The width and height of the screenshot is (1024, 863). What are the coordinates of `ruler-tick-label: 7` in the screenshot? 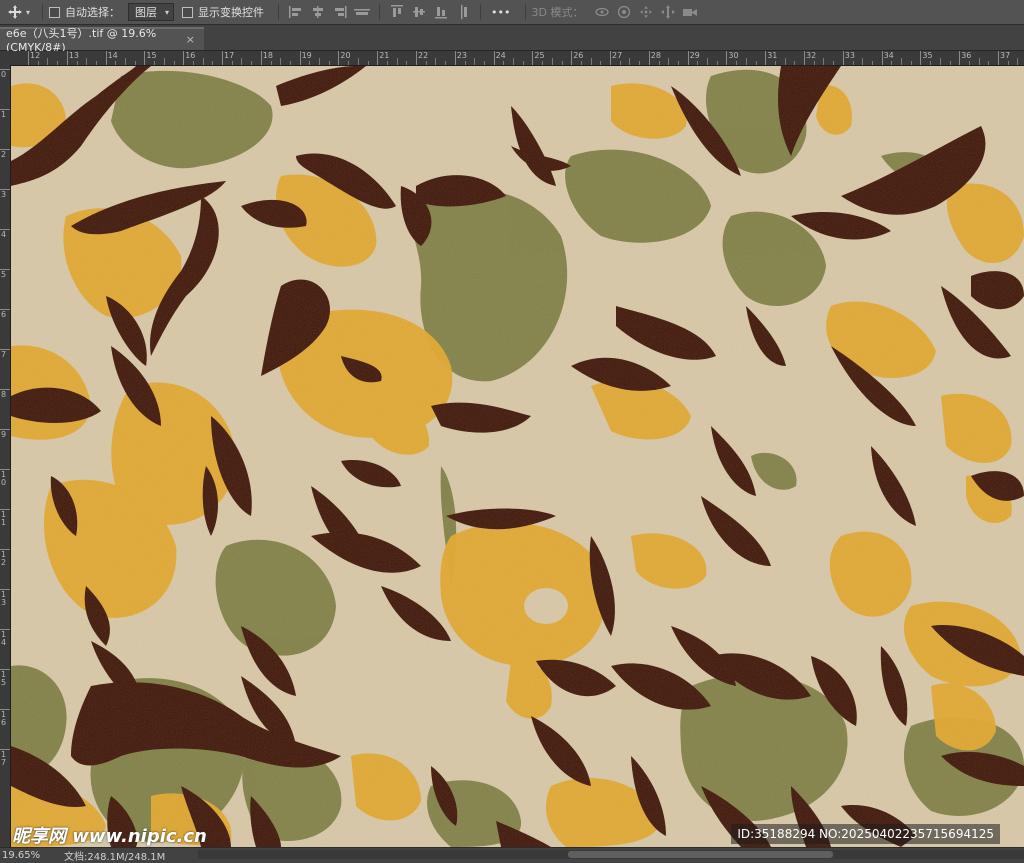 It's located at (4, 354).